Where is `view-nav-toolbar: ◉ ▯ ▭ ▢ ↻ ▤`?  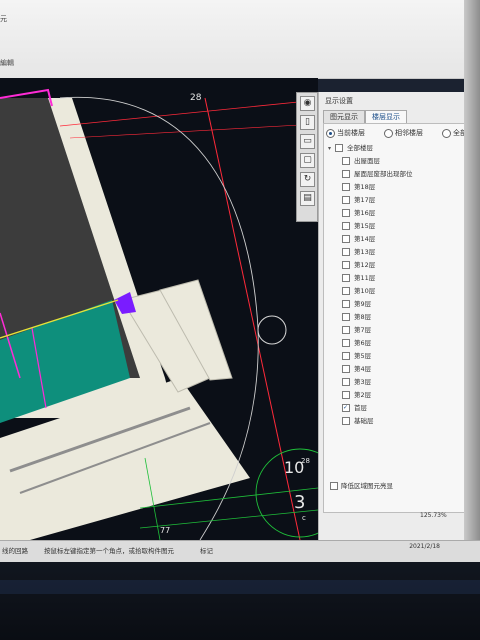
view-nav-toolbar: ◉ ▯ ▭ ▢ ↻ ▤ is located at coordinates (307, 157).